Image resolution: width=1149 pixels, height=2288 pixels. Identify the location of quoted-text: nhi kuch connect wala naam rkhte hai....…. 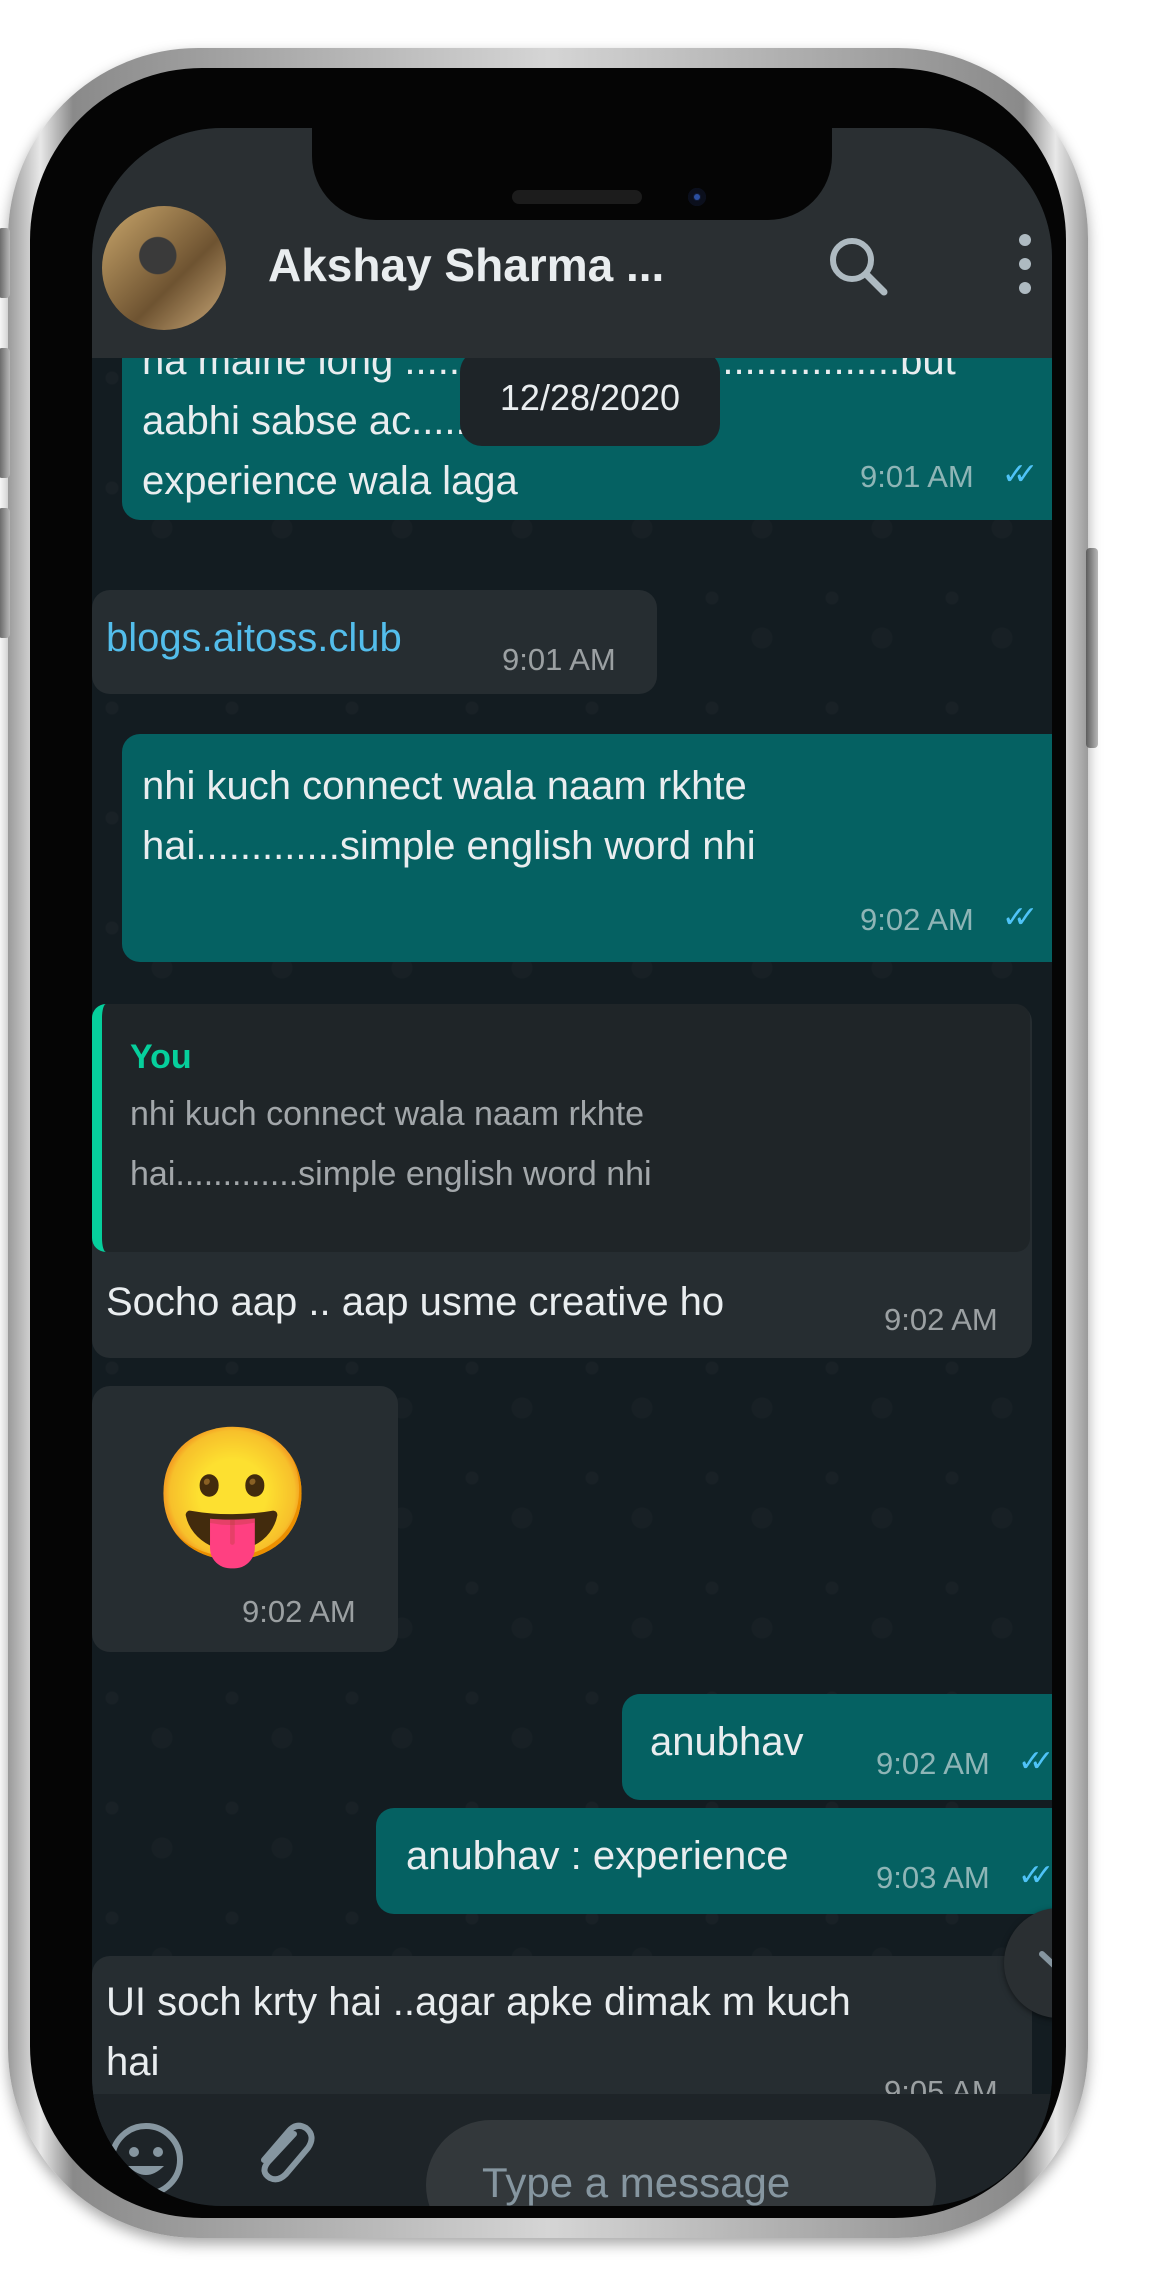
(391, 1144).